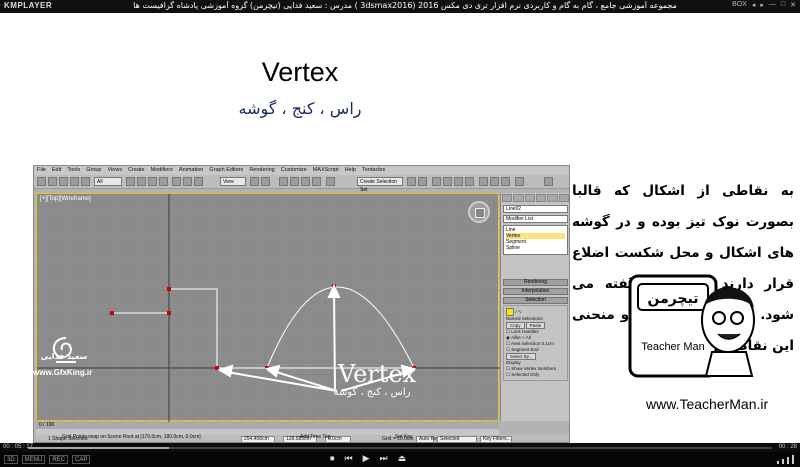 Image resolution: width=800 pixels, height=467 pixels. Describe the element at coordinates (380, 185) in the screenshot. I see `named-selection-set-dropdown: Create Selection Set` at that location.